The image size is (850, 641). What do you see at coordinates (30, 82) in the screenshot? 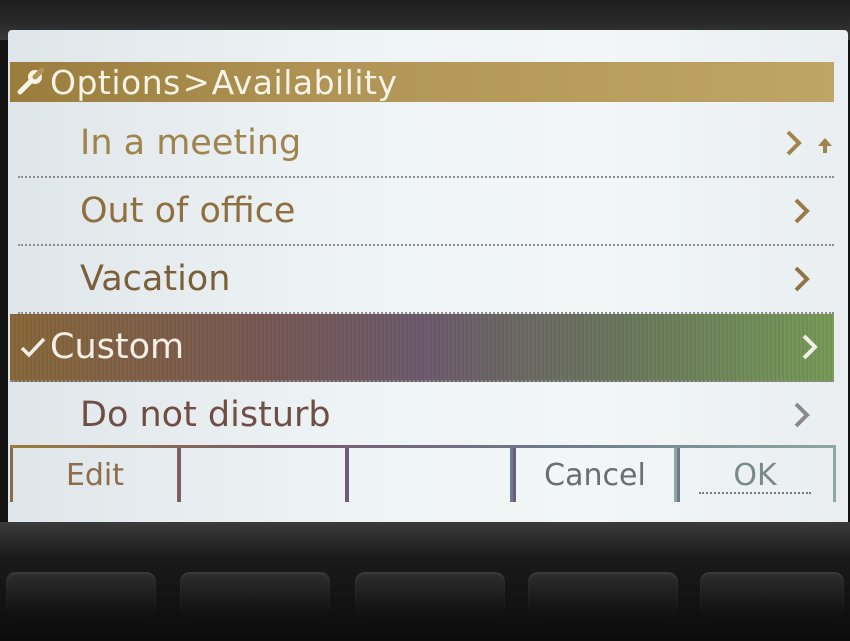
I see `wrench-icon` at bounding box center [30, 82].